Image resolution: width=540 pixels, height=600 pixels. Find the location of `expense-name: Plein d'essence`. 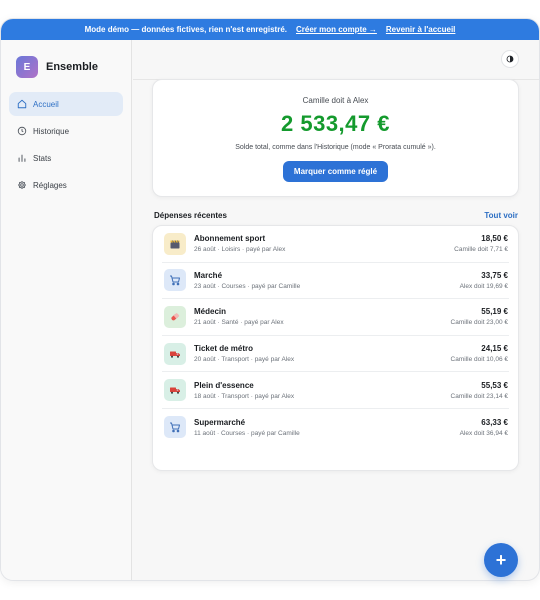

expense-name: Plein d'essence is located at coordinates (224, 385).